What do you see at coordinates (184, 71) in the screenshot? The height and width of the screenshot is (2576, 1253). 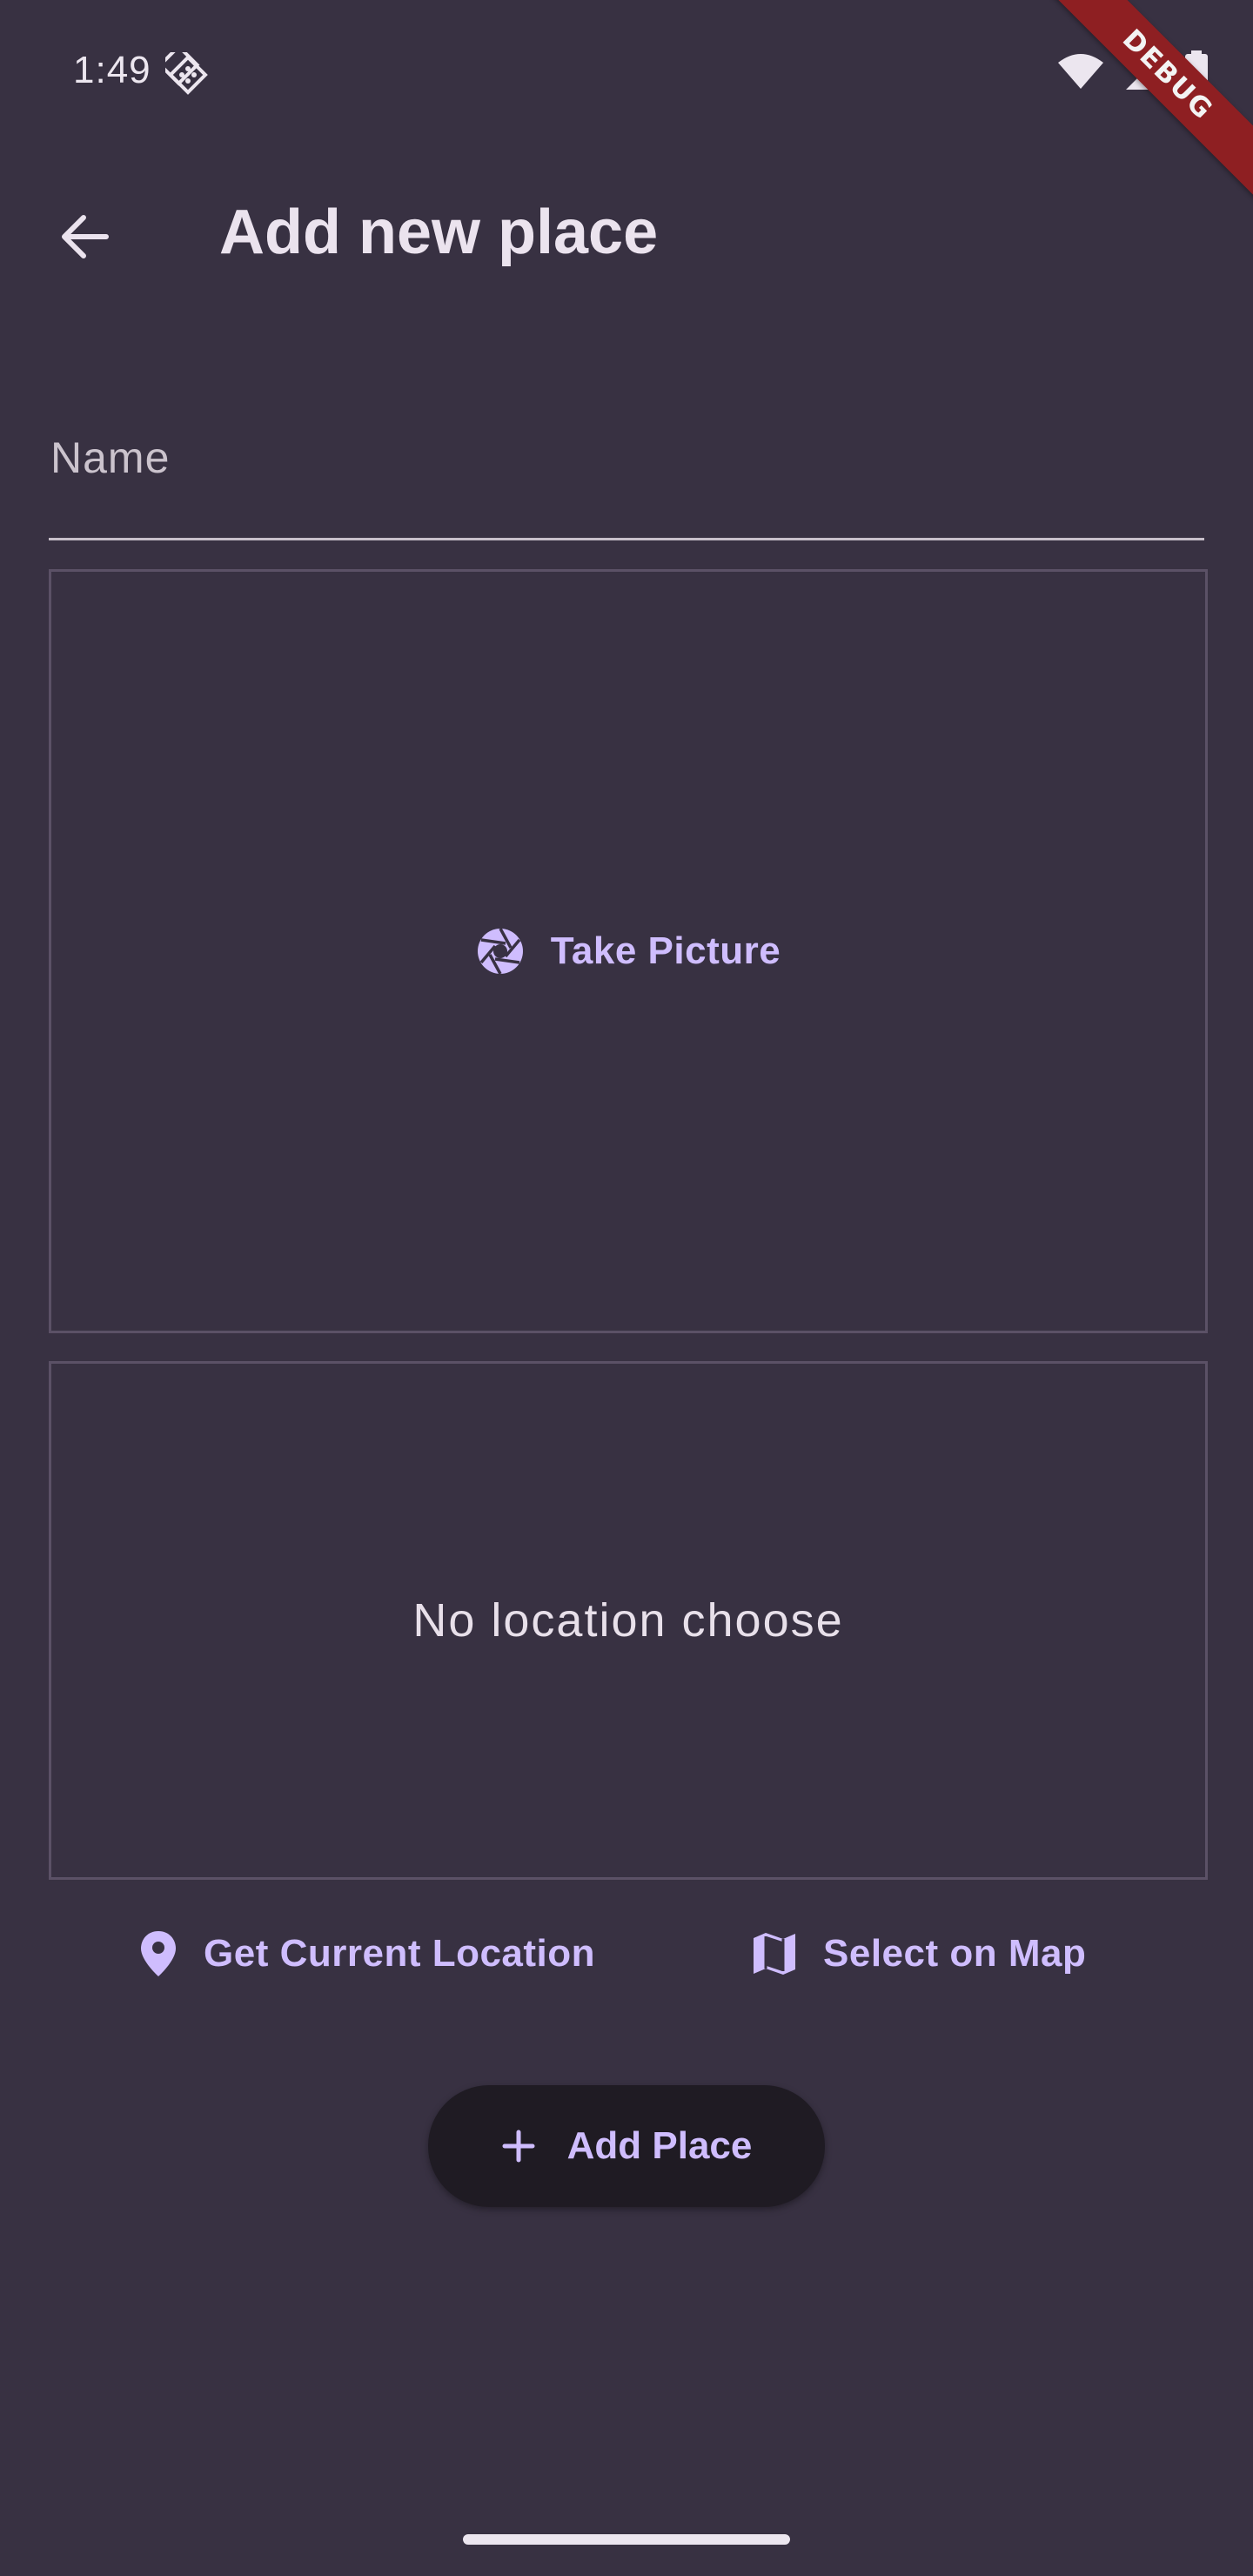 I see `app-notification-icon` at bounding box center [184, 71].